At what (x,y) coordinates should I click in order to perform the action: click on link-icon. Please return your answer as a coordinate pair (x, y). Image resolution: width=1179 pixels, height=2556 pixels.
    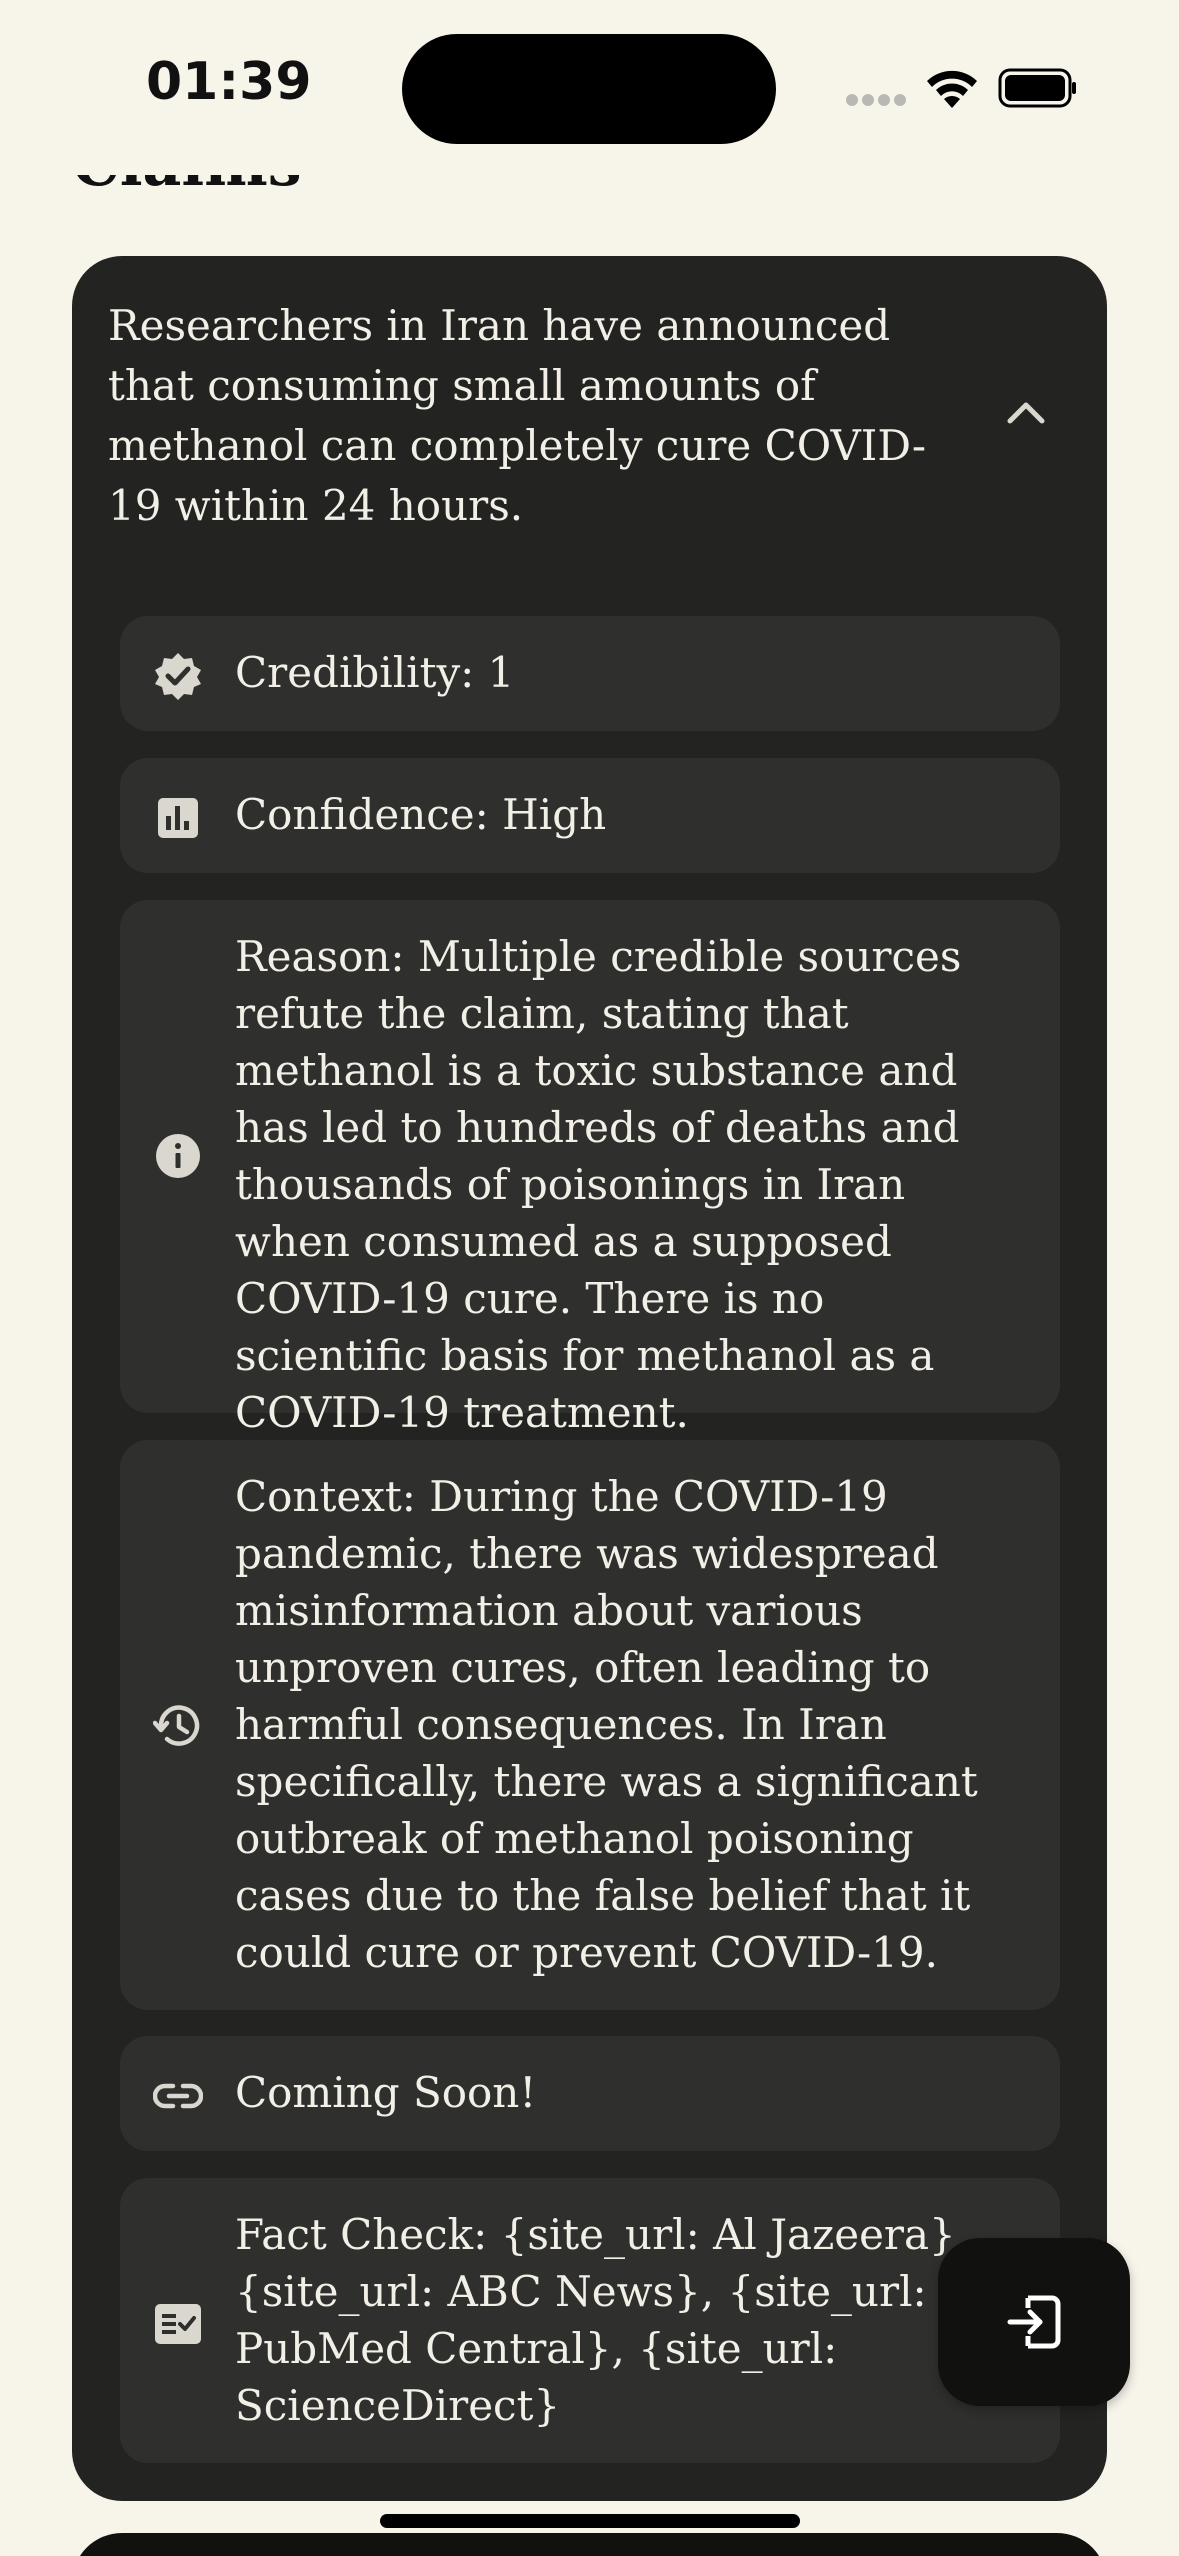
    Looking at the image, I should click on (178, 2096).